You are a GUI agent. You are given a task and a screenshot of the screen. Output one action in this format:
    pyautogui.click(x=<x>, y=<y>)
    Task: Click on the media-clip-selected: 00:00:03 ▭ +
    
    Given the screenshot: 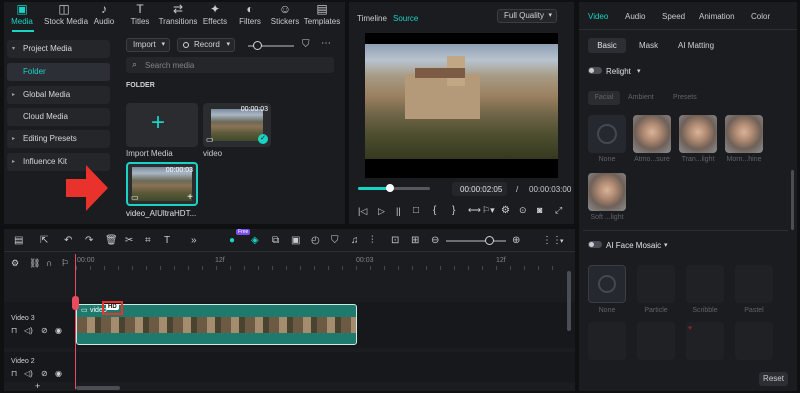 What is the action you would take?
    pyautogui.click(x=162, y=184)
    